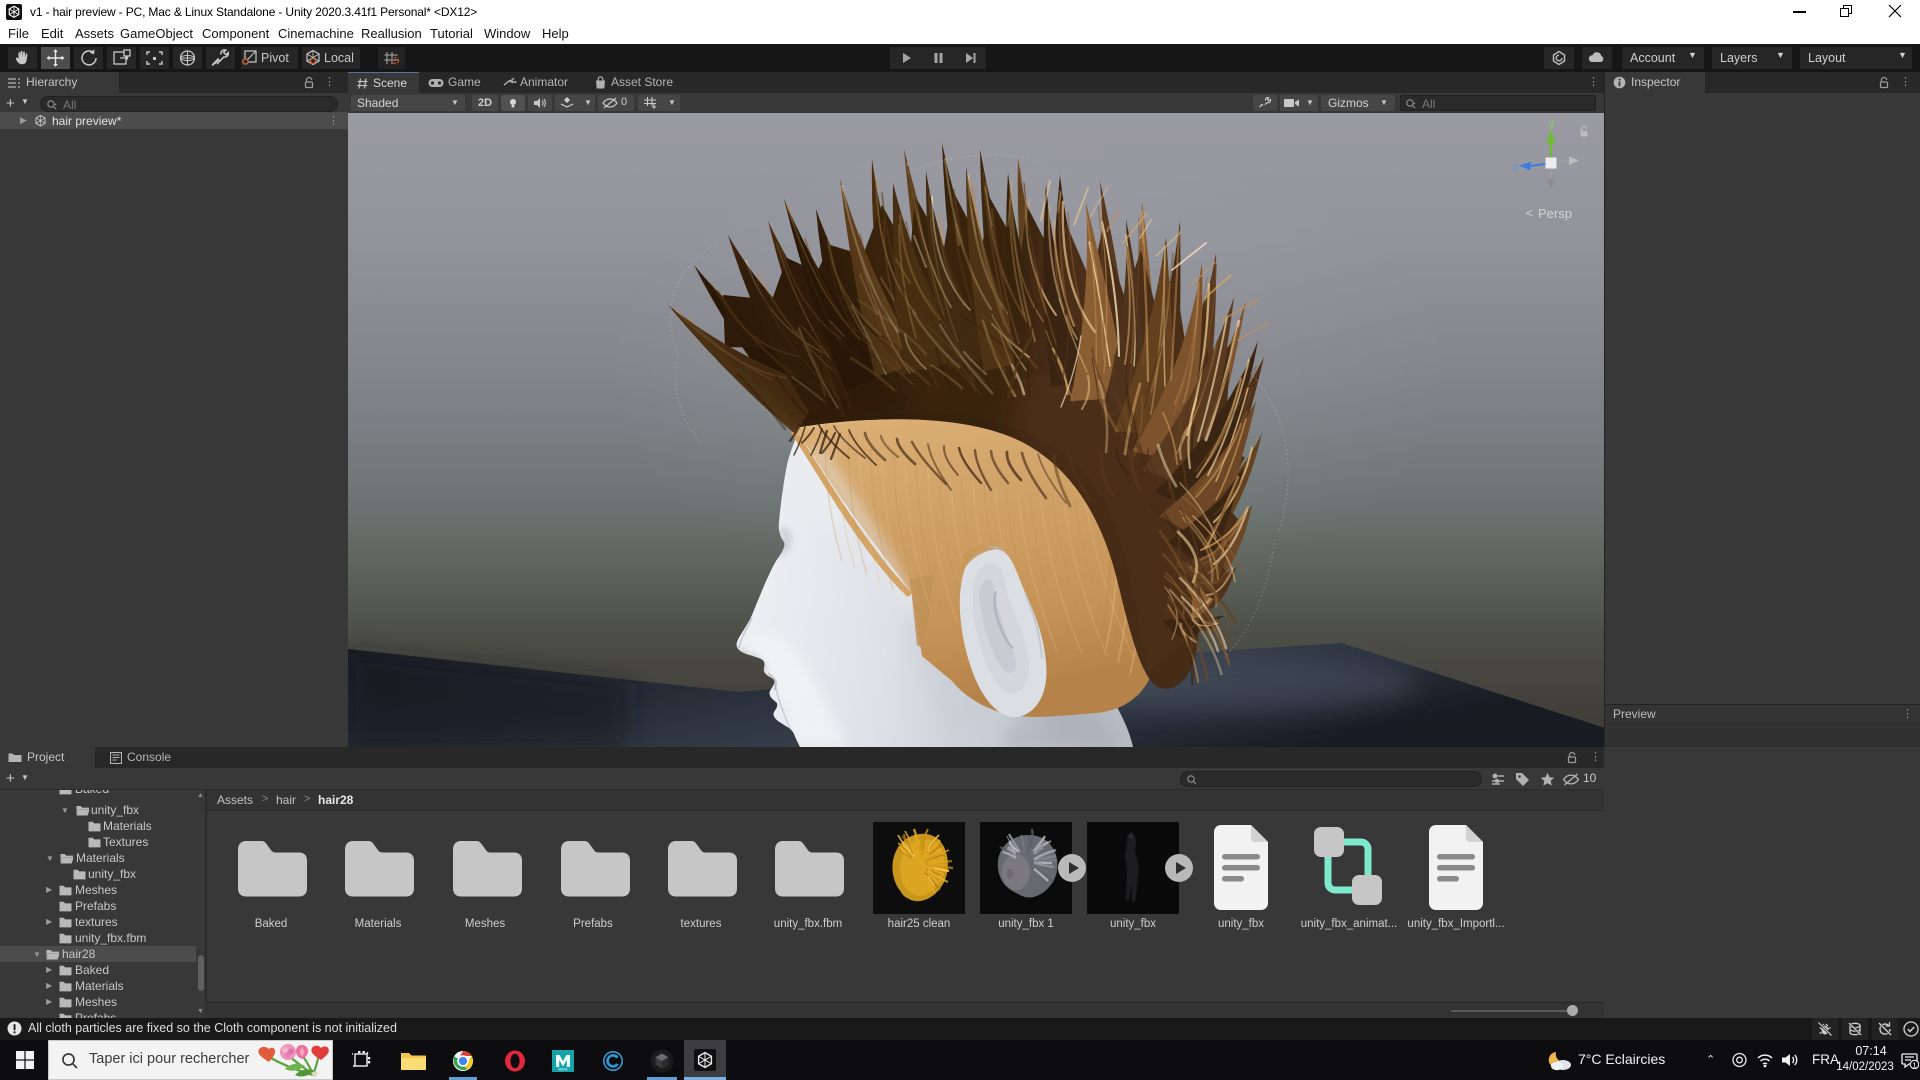 This screenshot has height=1080, width=1920. What do you see at coordinates (563, 1070) in the screenshot?
I see `svg-text: MAYA` at bounding box center [563, 1070].